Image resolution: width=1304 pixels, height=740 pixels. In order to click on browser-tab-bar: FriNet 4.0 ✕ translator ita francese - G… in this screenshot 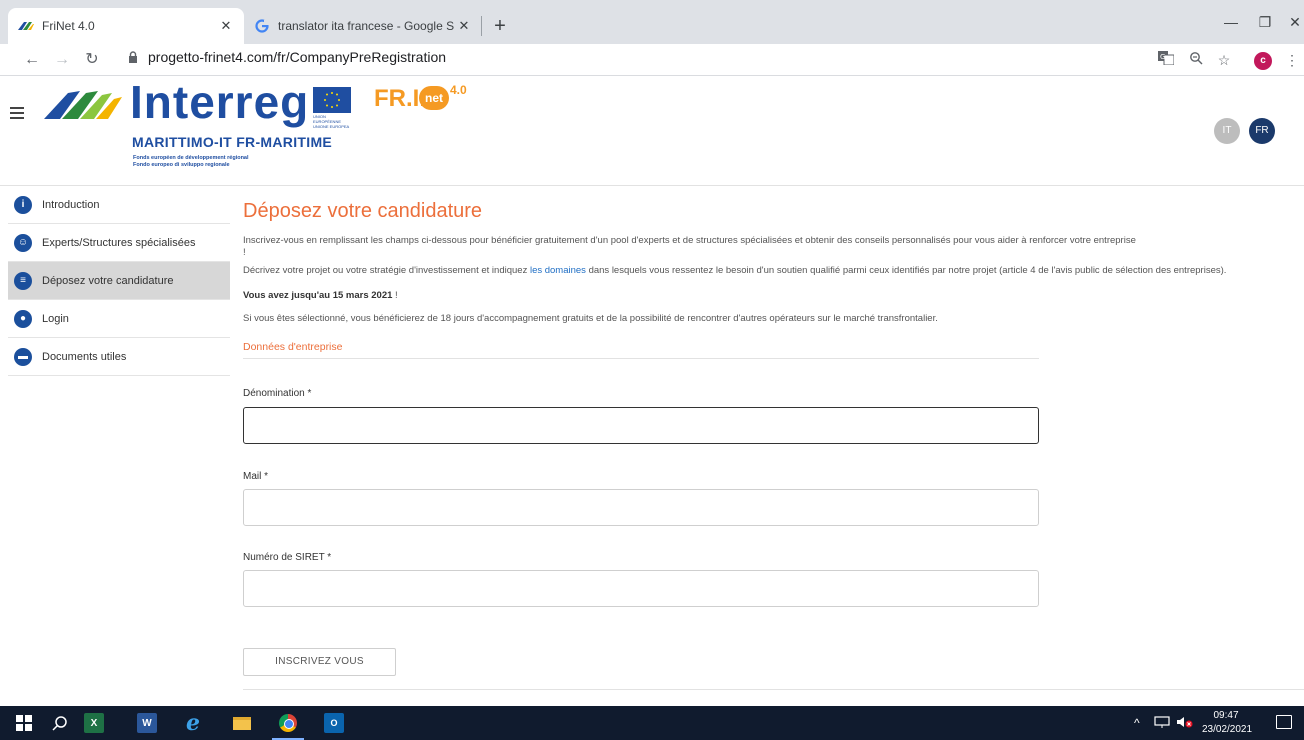, I will do `click(652, 22)`.